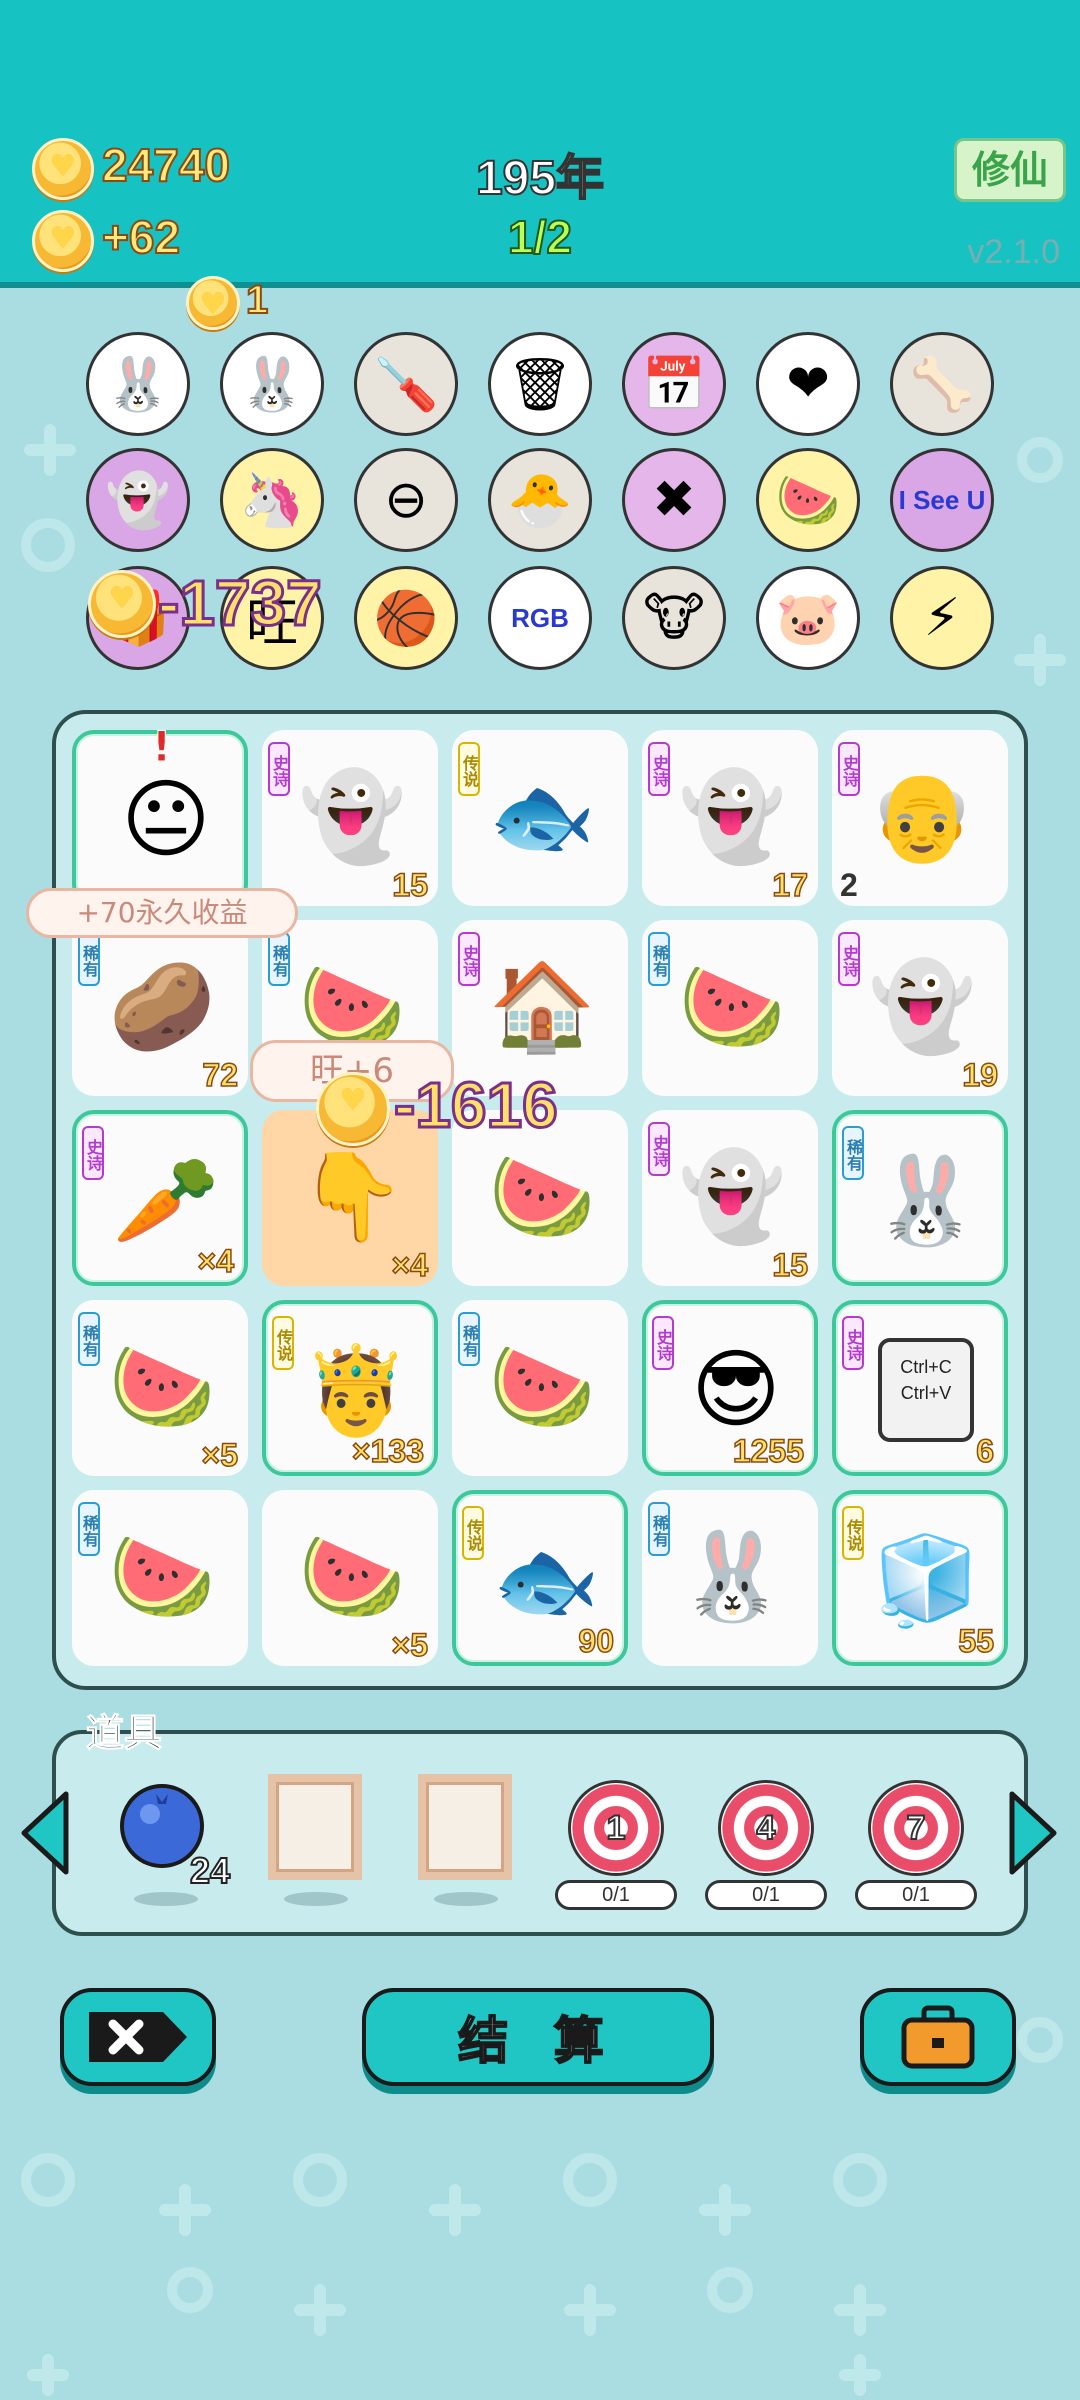 The height and width of the screenshot is (2400, 1080). Describe the element at coordinates (257, 300) in the screenshot. I see `top-strip-count: 1` at that location.